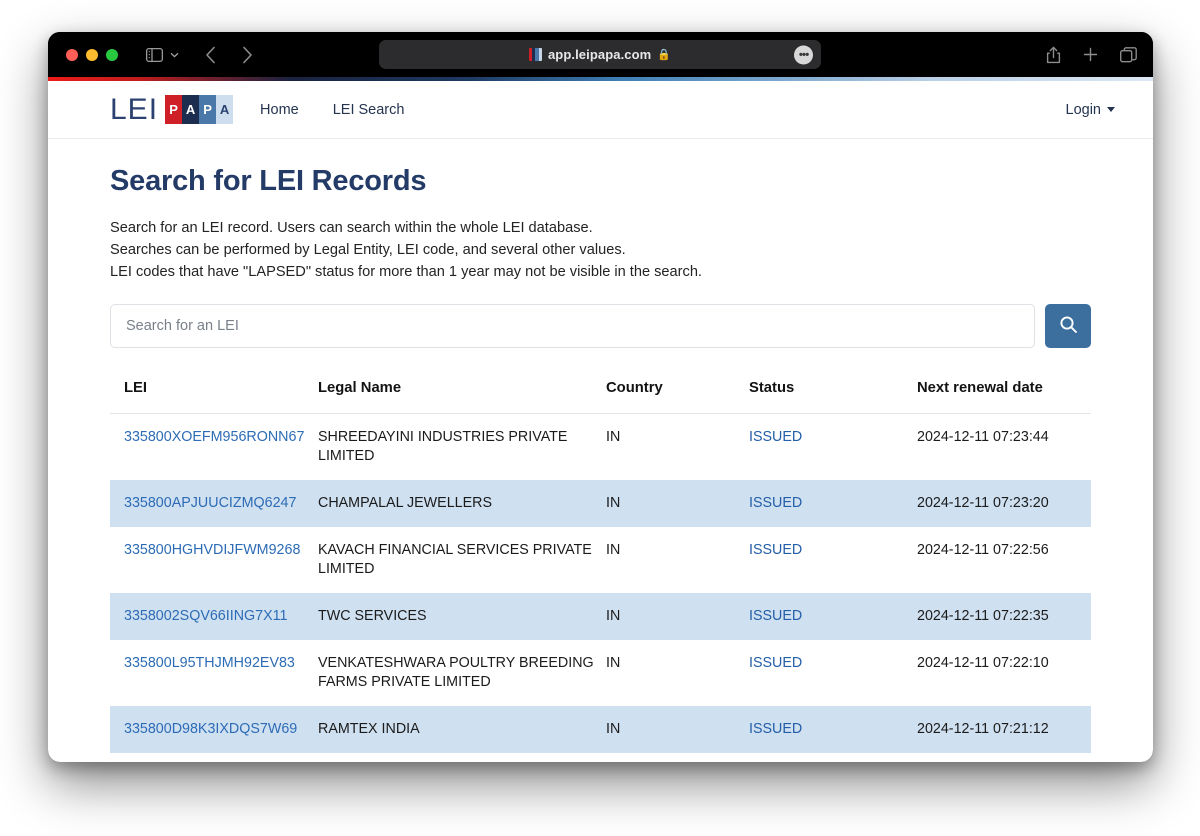 This screenshot has height=836, width=1200. Describe the element at coordinates (1004, 757) in the screenshot. I see `renewal-date-cell: 2024-12-11 07:20:47` at that location.